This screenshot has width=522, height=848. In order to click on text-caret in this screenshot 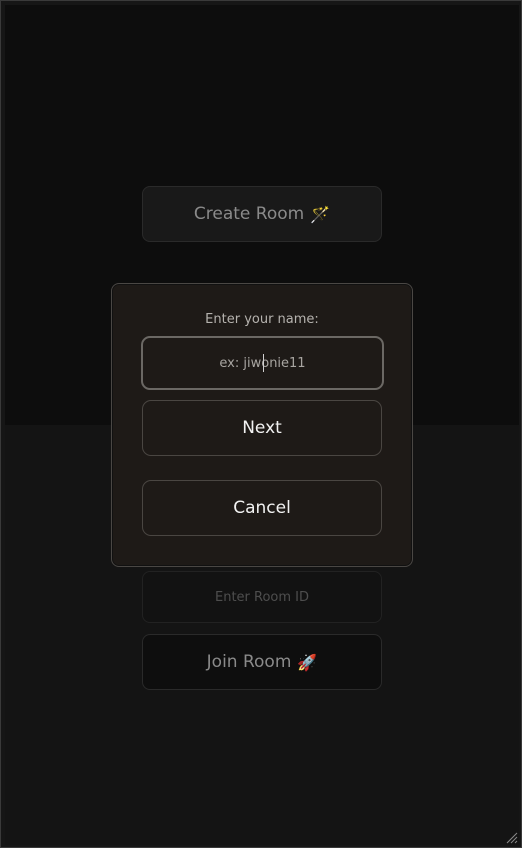, I will do `click(263, 363)`.